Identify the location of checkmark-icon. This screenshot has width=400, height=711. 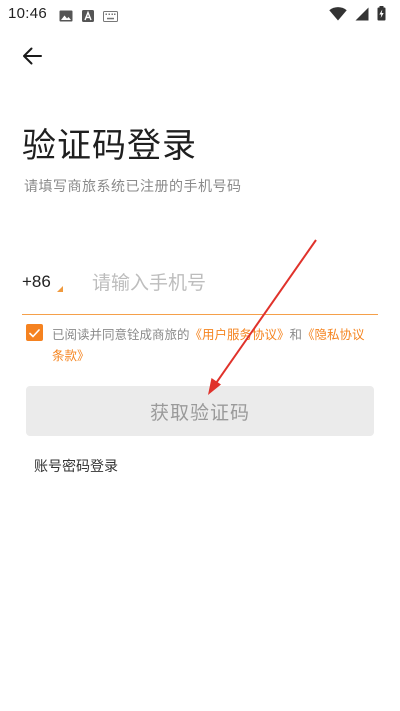
(34, 332).